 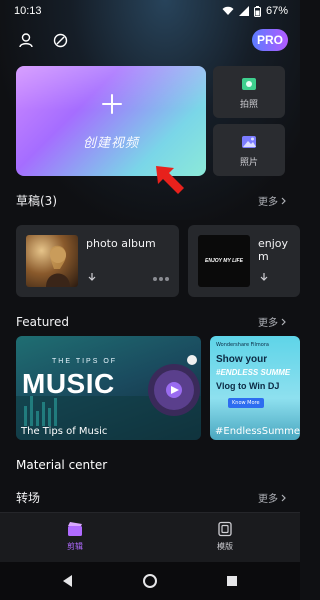 What do you see at coordinates (64, 431) in the screenshot?
I see `featured-caption: The Tips of Music` at bounding box center [64, 431].